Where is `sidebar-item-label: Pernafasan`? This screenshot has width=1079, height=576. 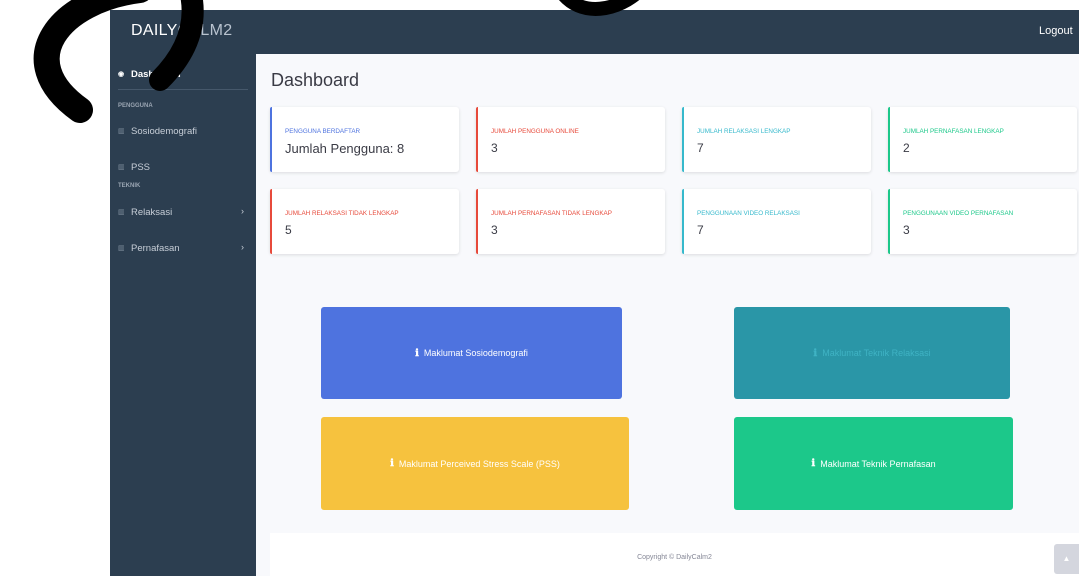 sidebar-item-label: Pernafasan is located at coordinates (155, 248).